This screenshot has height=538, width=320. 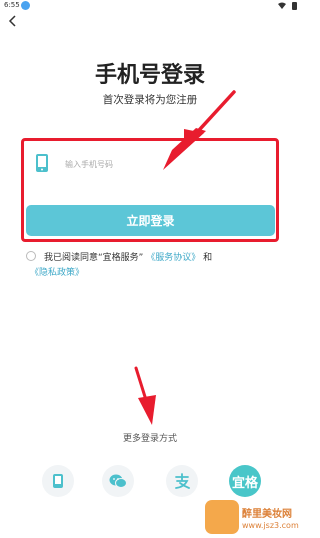 What do you see at coordinates (282, 5) in the screenshot?
I see `wifi-icon` at bounding box center [282, 5].